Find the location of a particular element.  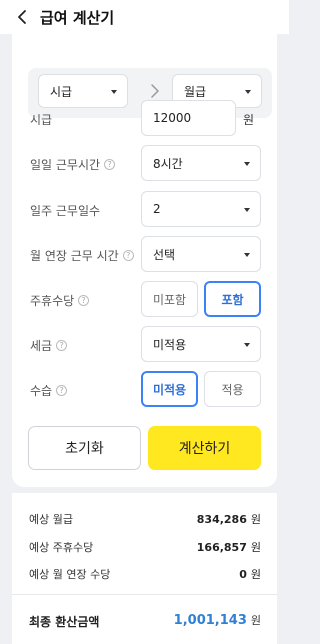

tax-select: 미적용 is located at coordinates (201, 344).